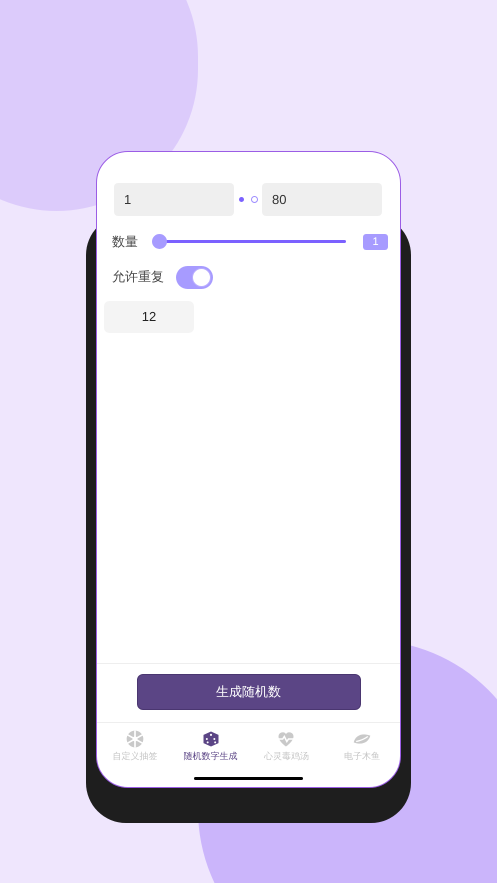 The width and height of the screenshot is (497, 883). What do you see at coordinates (210, 738) in the screenshot?
I see `dice-icon` at bounding box center [210, 738].